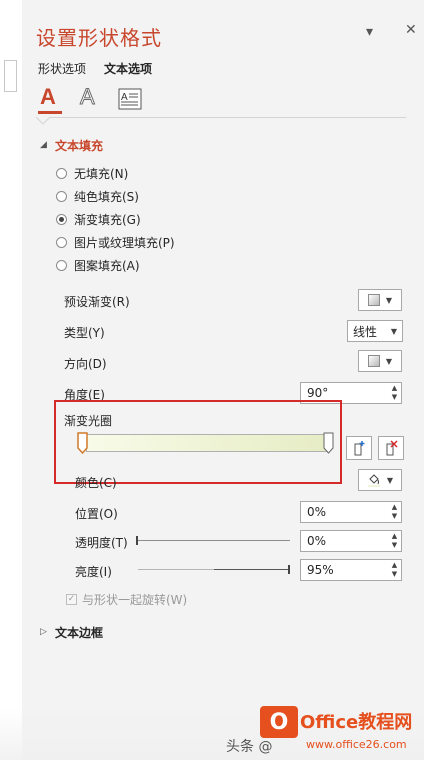 This screenshot has width=424, height=760. I want to click on type-label: 类型(Y), so click(84, 333).